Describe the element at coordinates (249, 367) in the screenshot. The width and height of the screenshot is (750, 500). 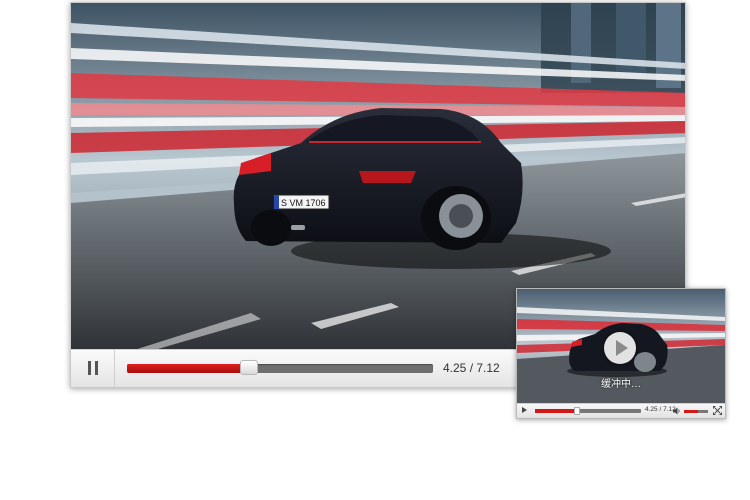
I see `seek-handle` at that location.